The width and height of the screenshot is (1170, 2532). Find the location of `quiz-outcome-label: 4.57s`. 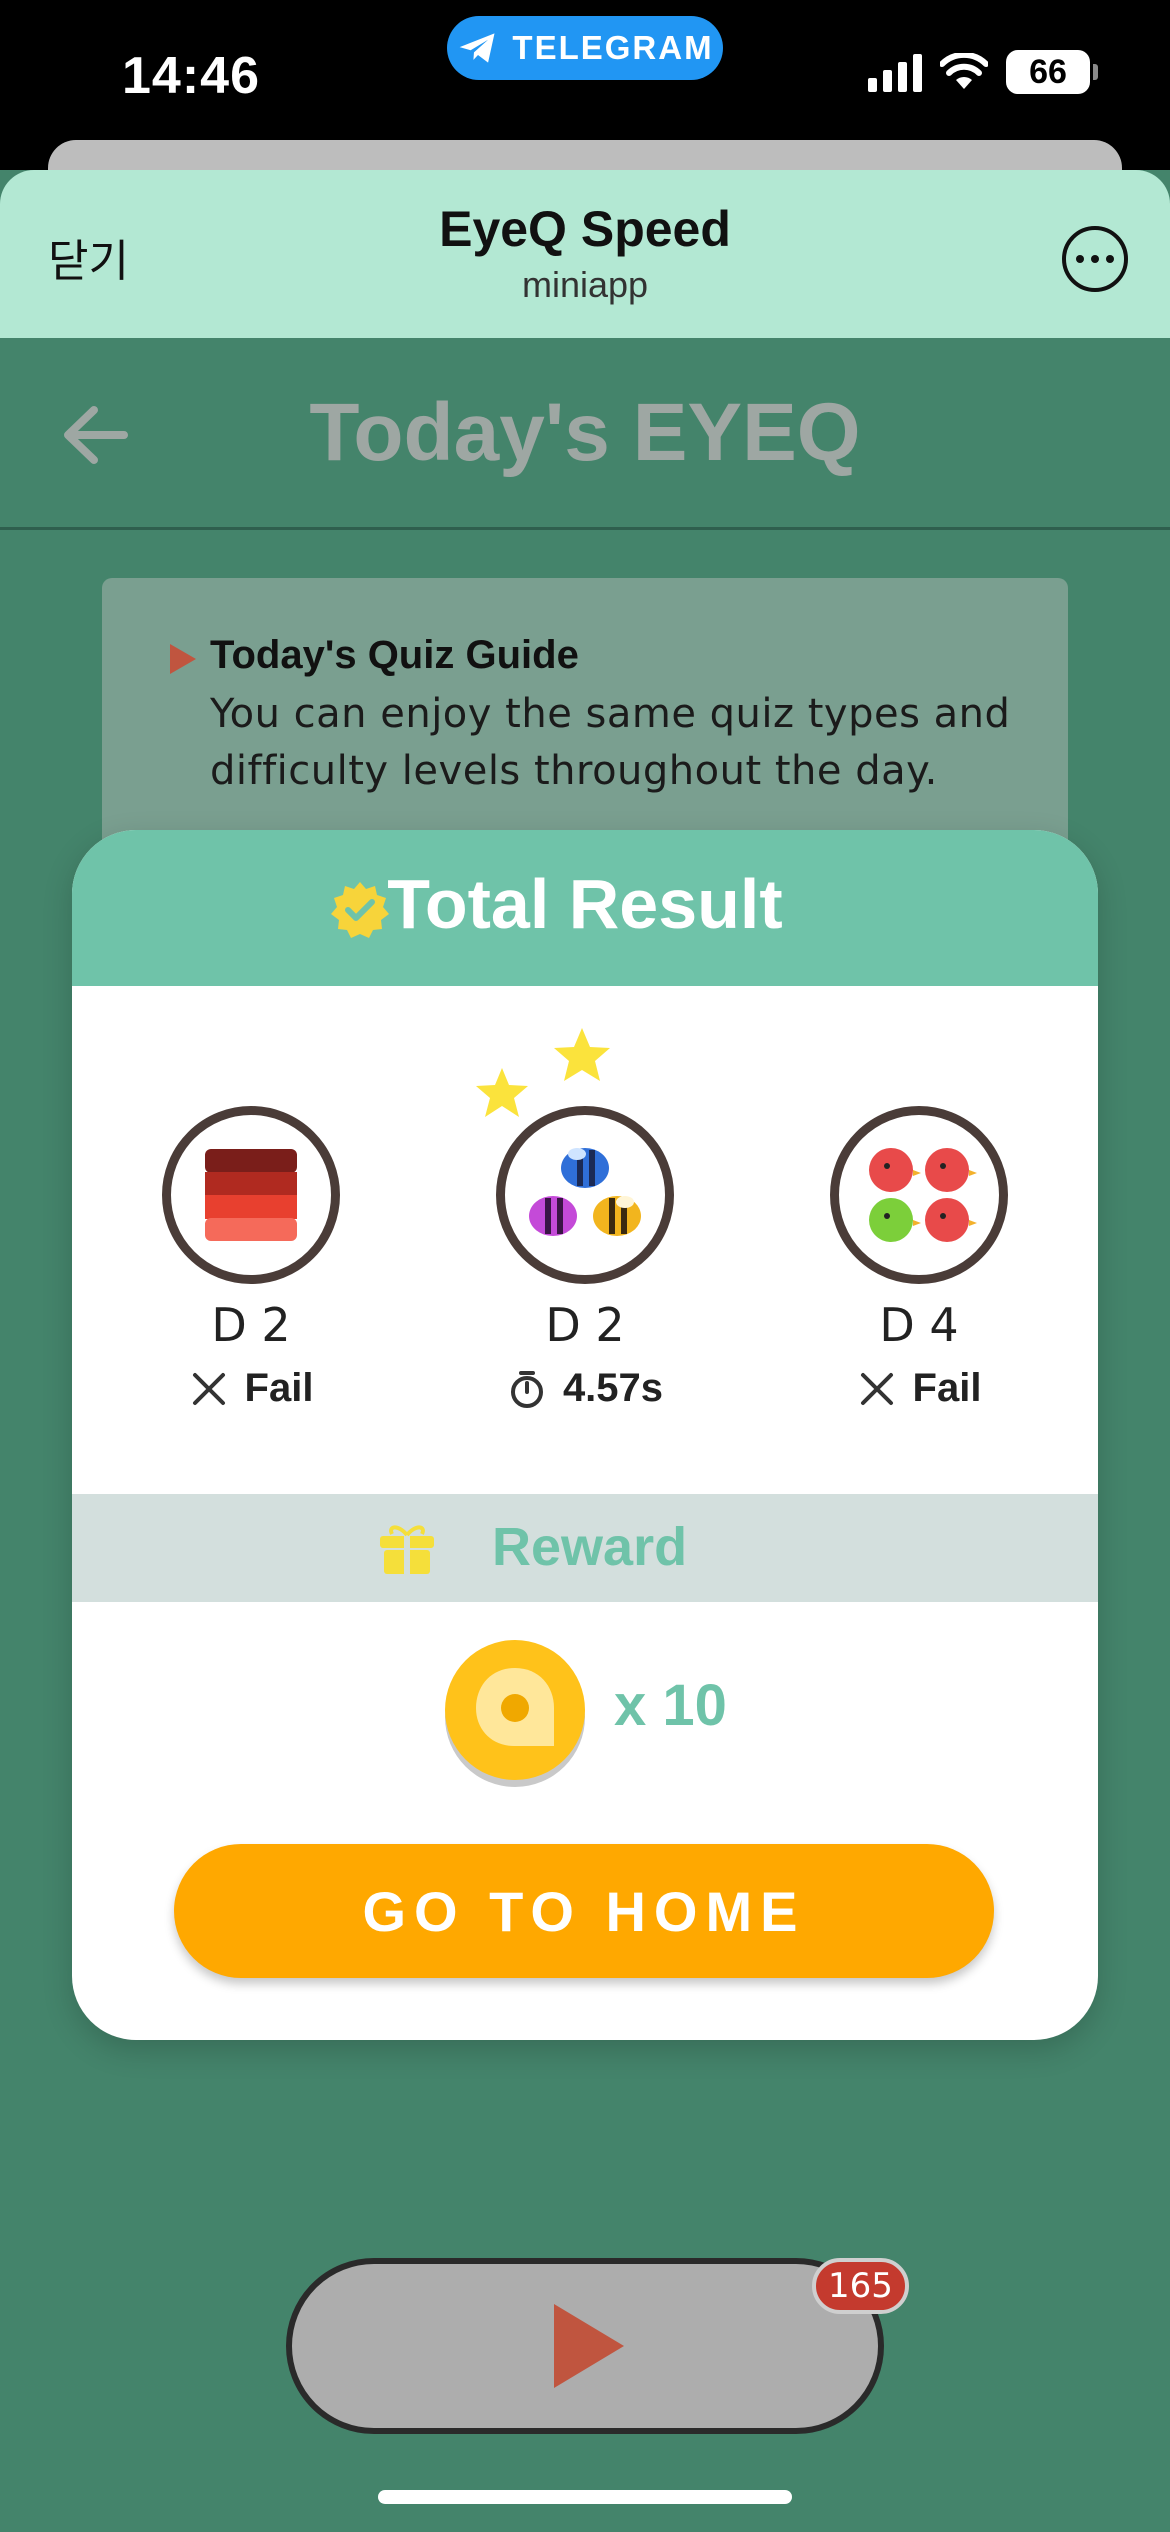

quiz-outcome-label: 4.57s is located at coordinates (613, 1388).